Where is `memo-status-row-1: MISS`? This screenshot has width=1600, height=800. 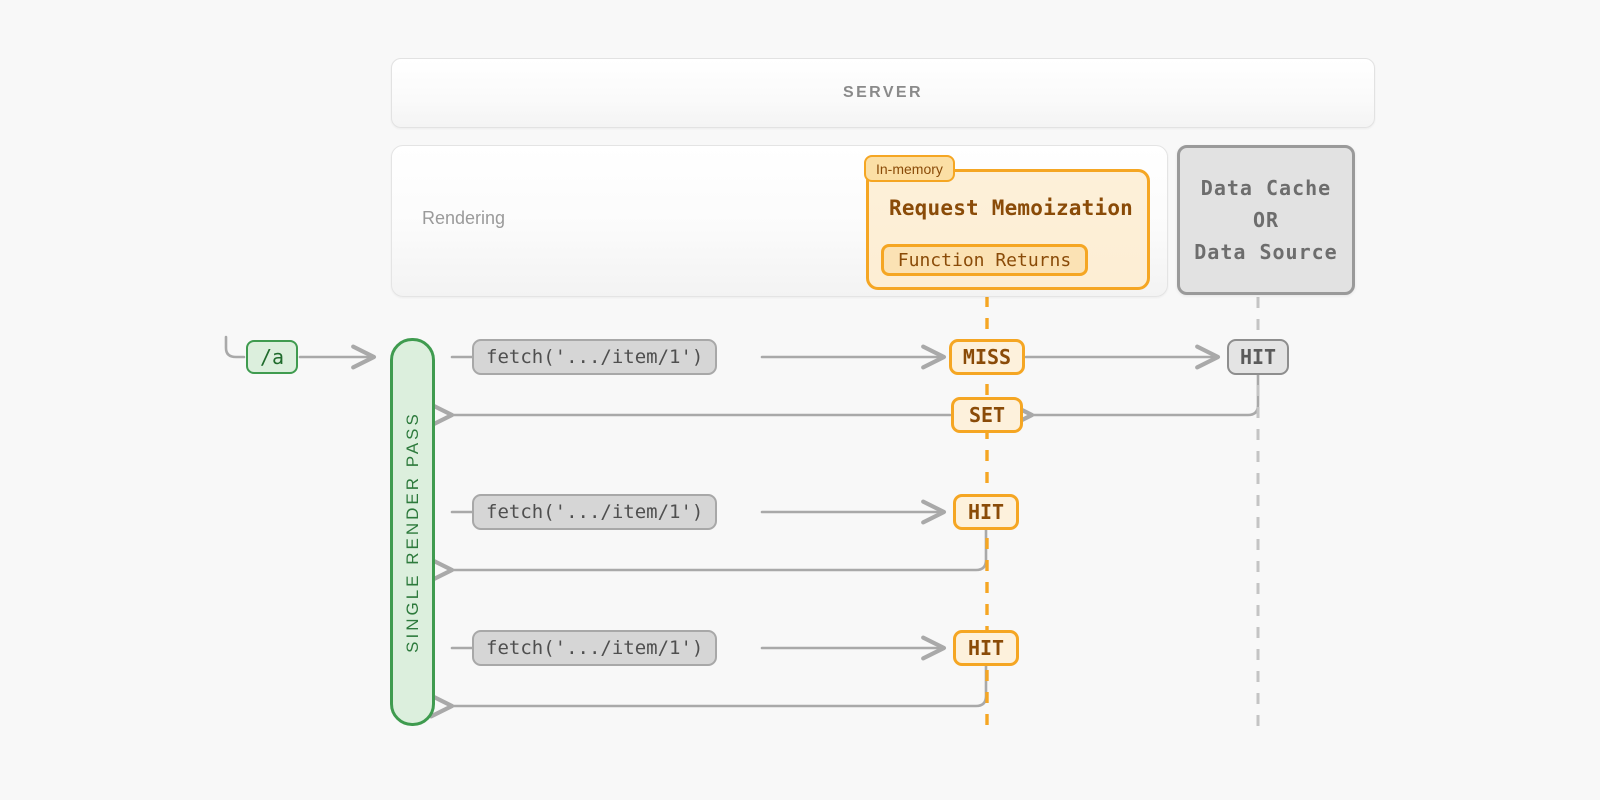 memo-status-row-1: MISS is located at coordinates (987, 357).